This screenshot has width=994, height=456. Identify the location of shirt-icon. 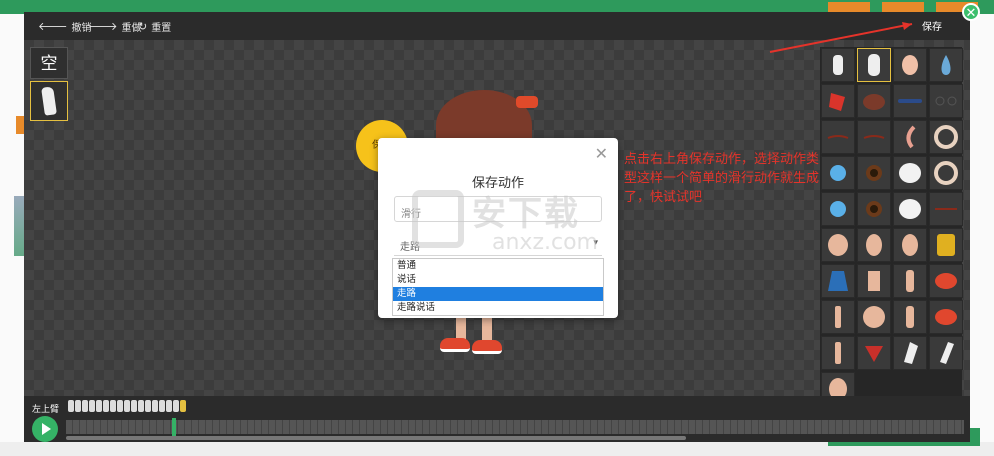
(946, 245).